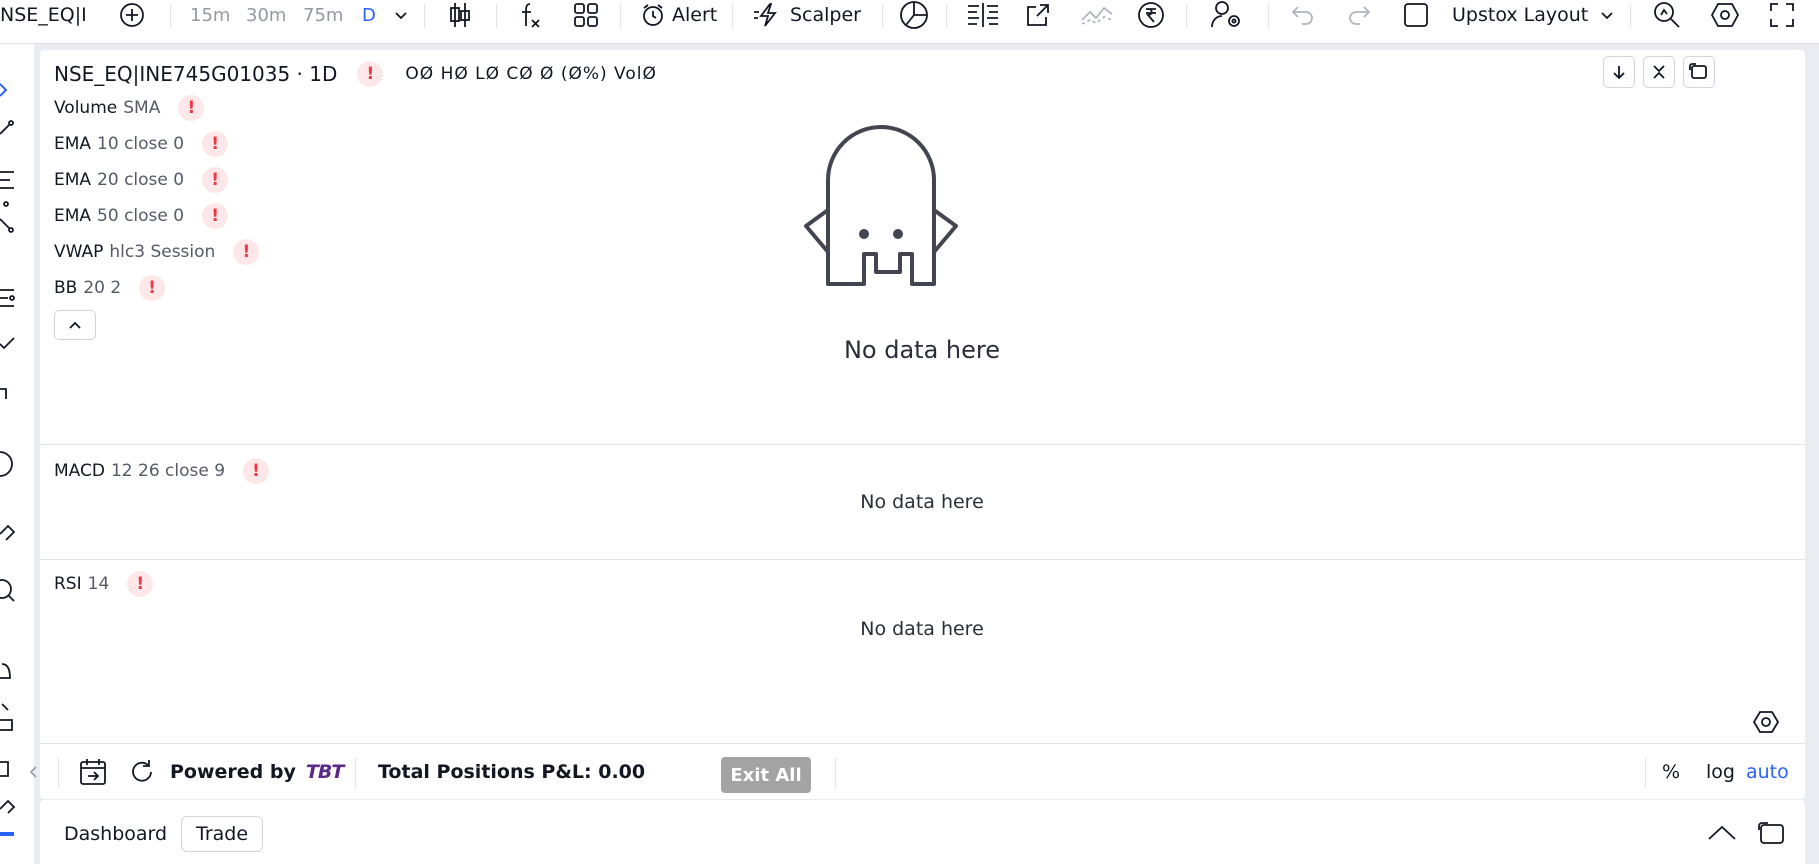 The width and height of the screenshot is (1819, 864). What do you see at coordinates (168, 471) in the screenshot?
I see `indicator-params: 12 26 close 9` at bounding box center [168, 471].